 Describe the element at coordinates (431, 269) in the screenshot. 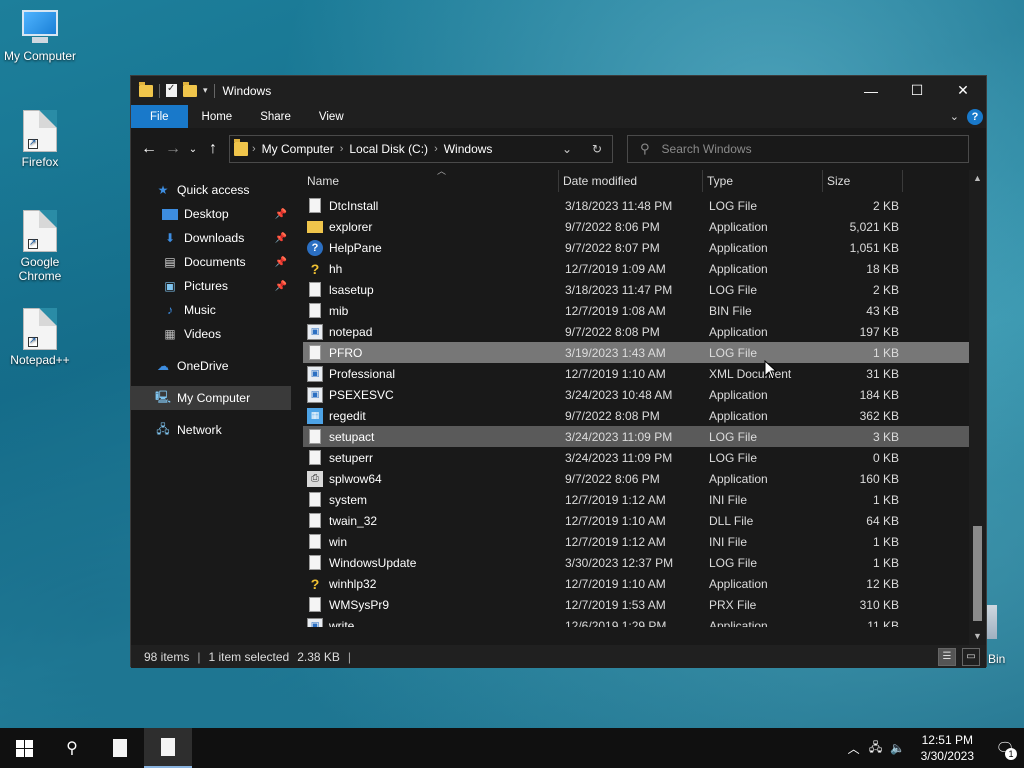

I see `file-name-cell: ? hh` at that location.